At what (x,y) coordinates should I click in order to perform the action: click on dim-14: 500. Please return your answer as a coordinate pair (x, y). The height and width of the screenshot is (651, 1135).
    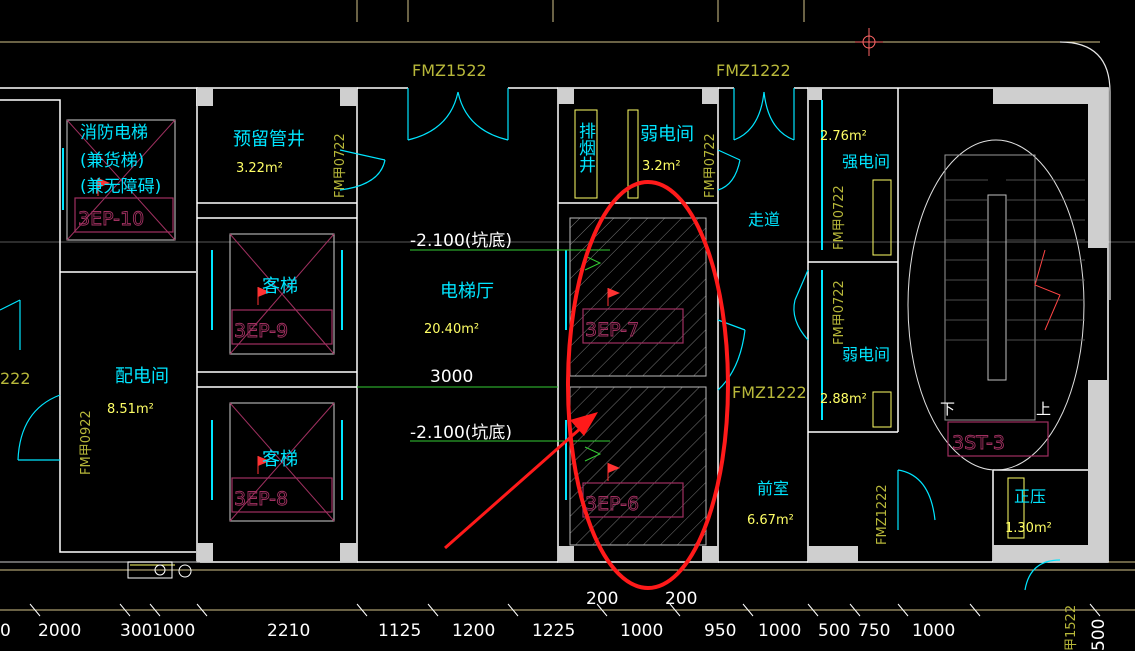
    Looking at the image, I should click on (1099, 635).